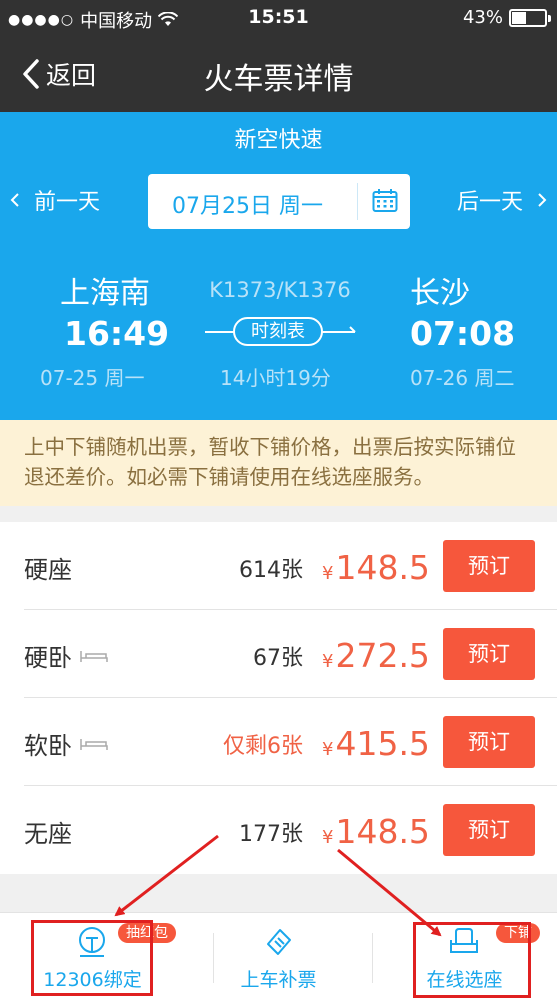  I want to click on seat-type: 硬座, so click(48, 570).